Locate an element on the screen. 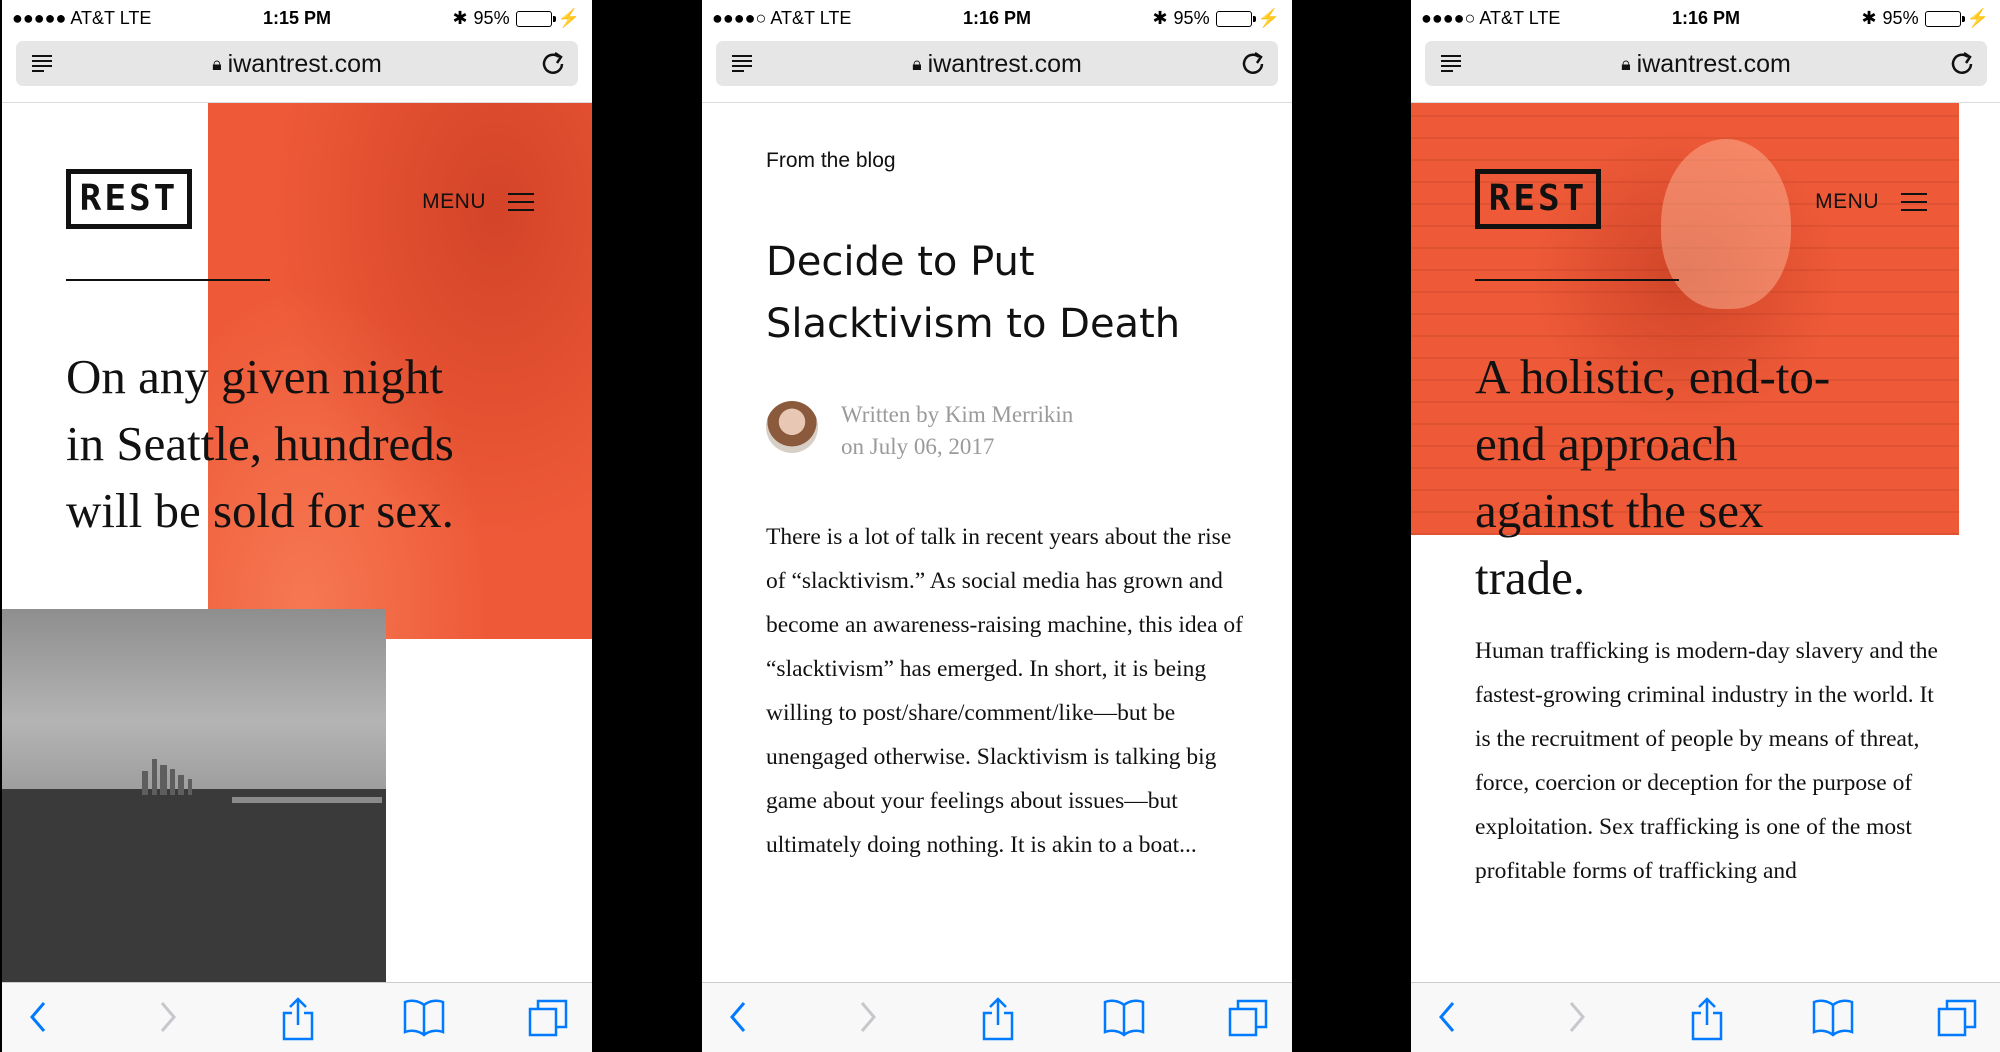 The width and height of the screenshot is (2000, 1052). avatar is located at coordinates (792, 427).